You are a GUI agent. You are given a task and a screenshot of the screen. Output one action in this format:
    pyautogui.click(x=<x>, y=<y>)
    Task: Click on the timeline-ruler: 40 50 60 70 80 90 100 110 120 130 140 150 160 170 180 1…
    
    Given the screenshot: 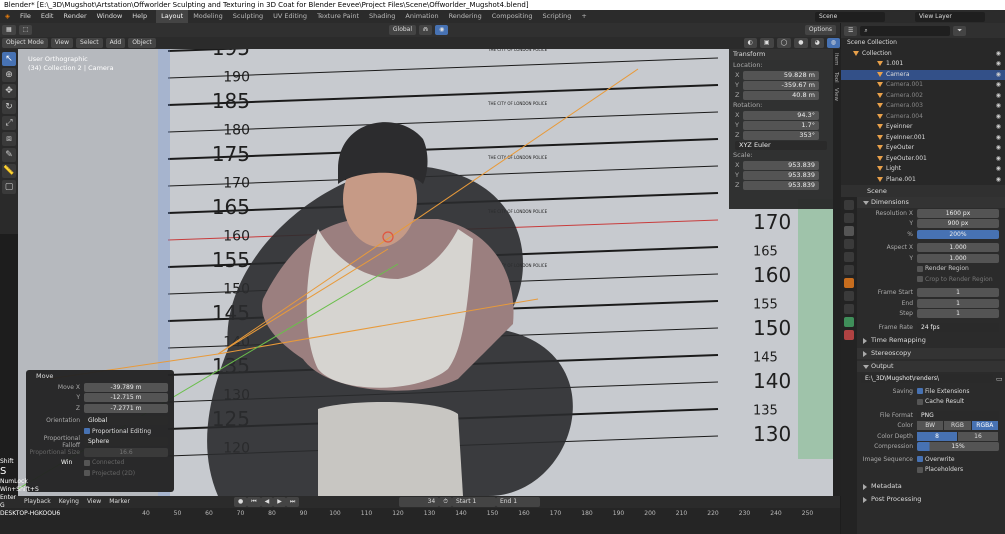 What is the action you would take?
    pyautogui.click(x=485, y=516)
    